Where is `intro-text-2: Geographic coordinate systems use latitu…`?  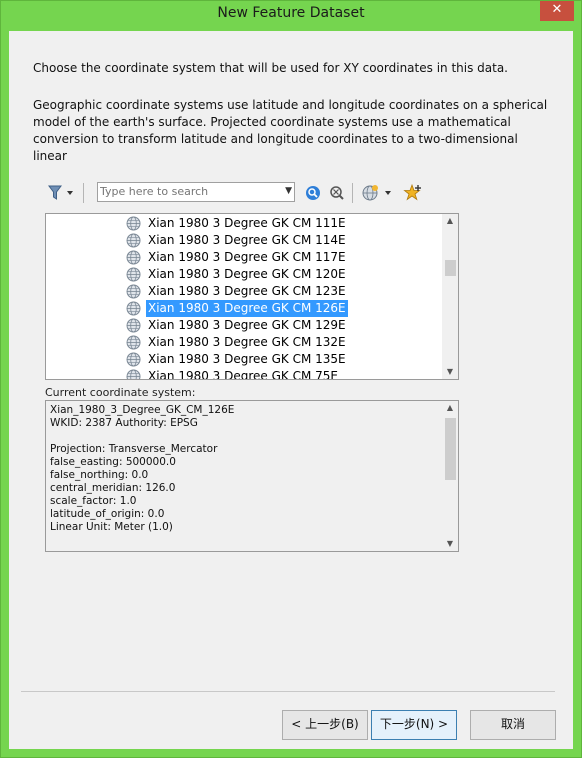
intro-text-2: Geographic coordinate systems use latitu… is located at coordinates (290, 130).